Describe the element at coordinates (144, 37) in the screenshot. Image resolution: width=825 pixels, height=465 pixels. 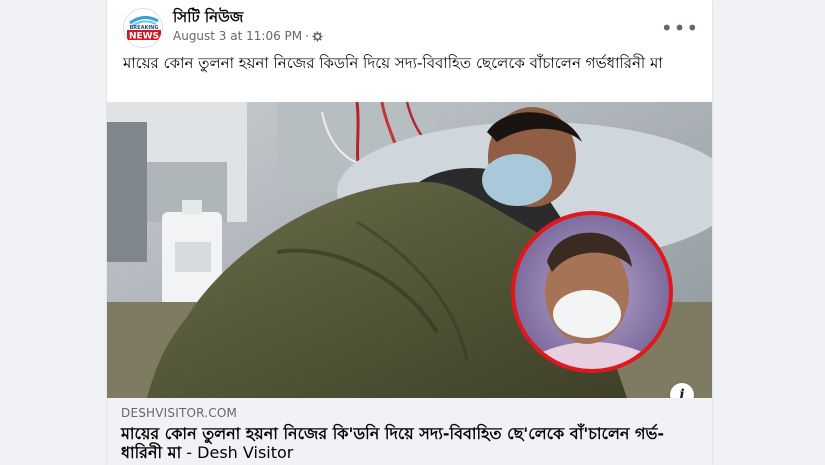
I see `avatar-news-text: NEWS` at that location.